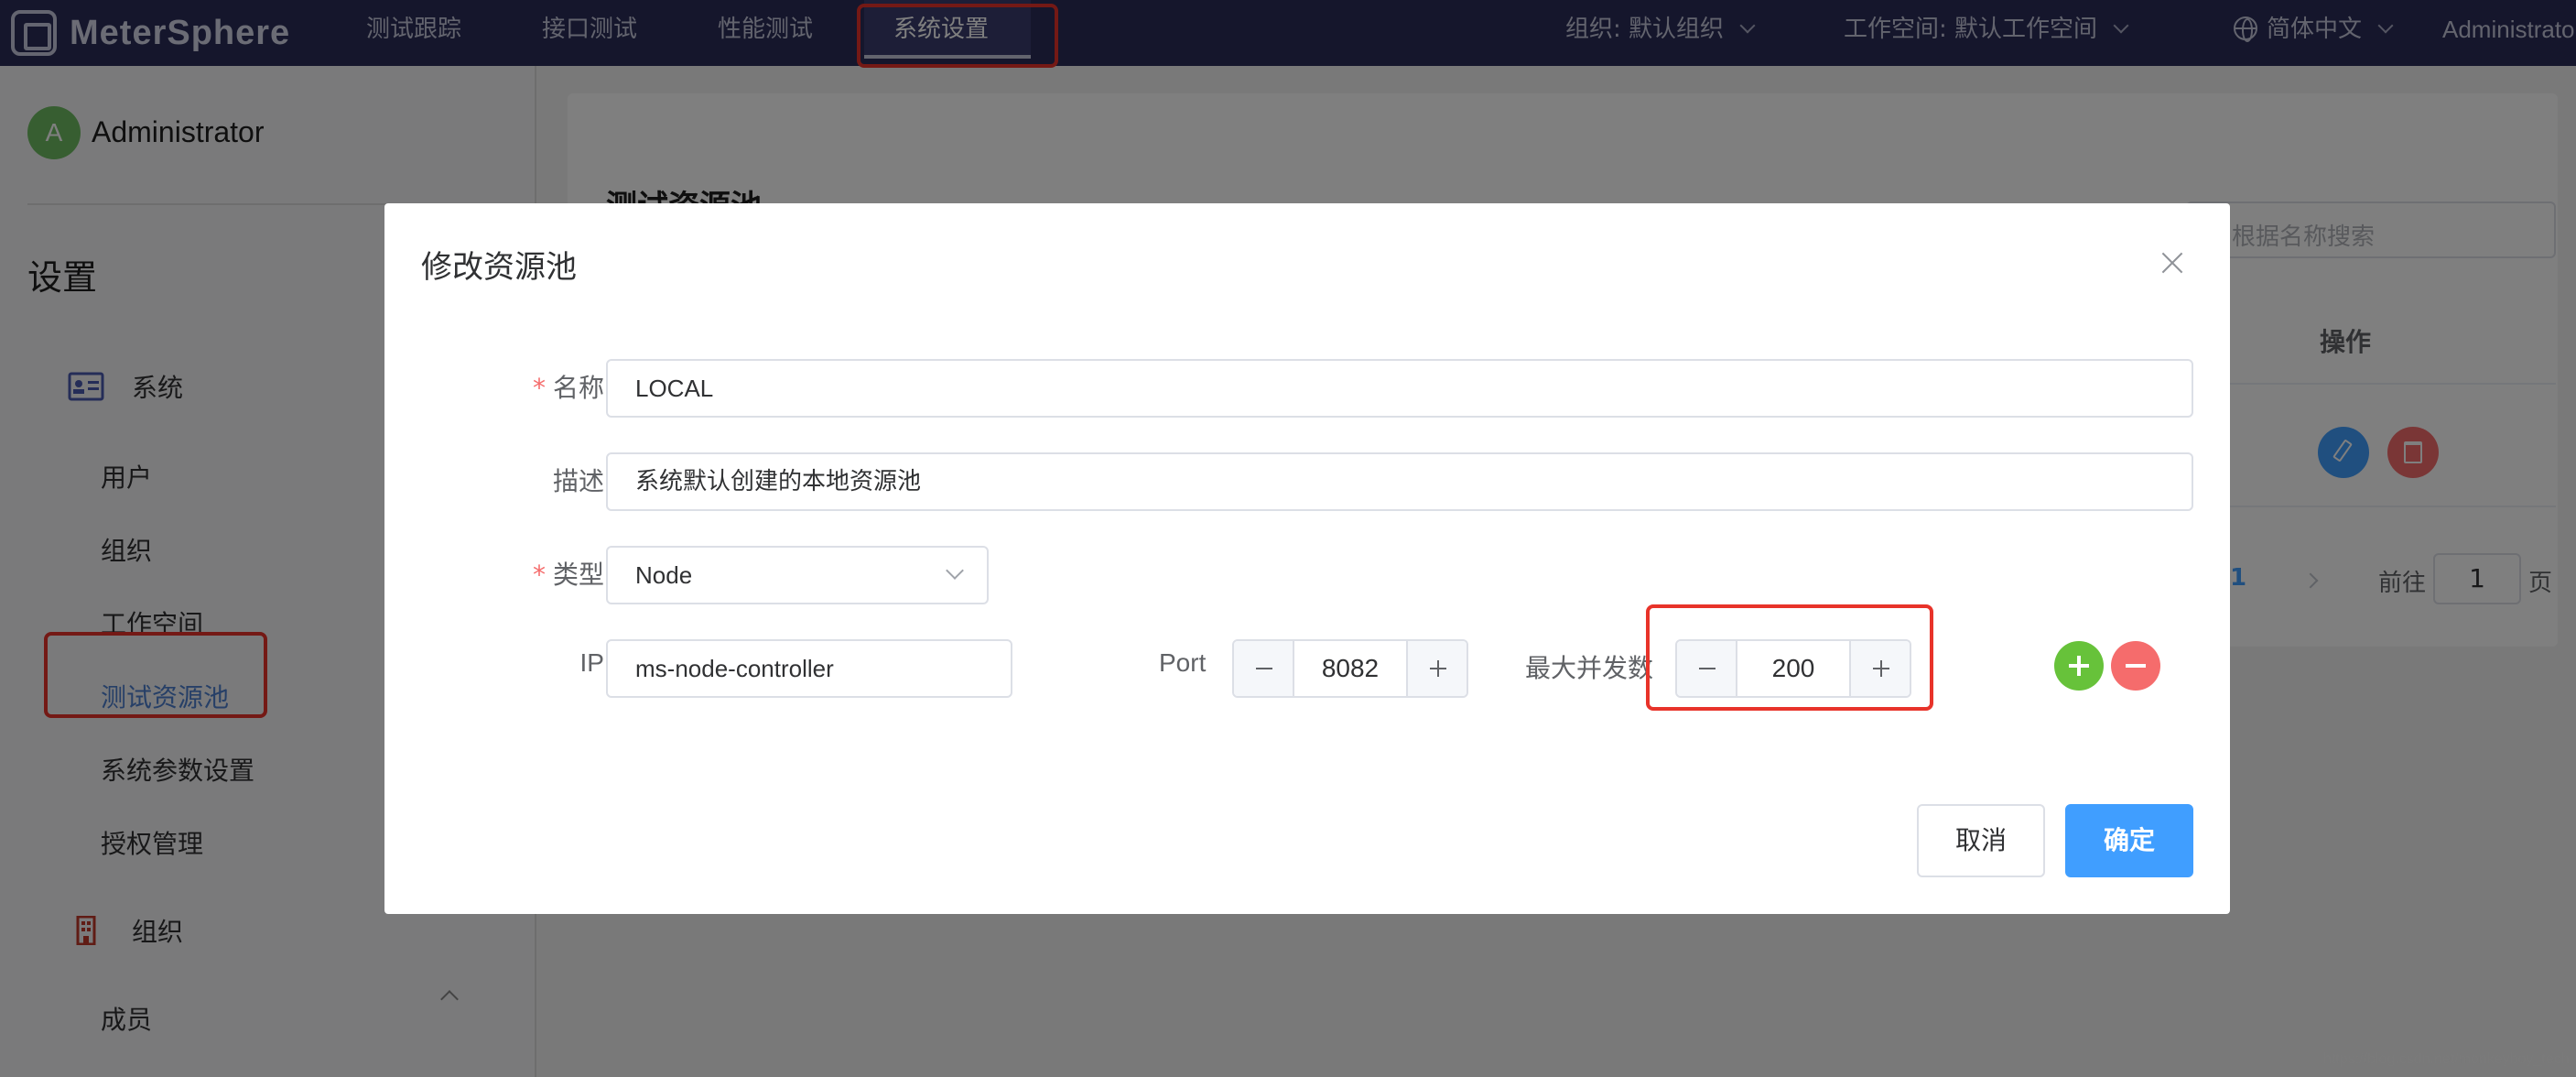 This screenshot has width=2576, height=1077. What do you see at coordinates (591, 662) in the screenshot?
I see `ip-label: IP` at bounding box center [591, 662].